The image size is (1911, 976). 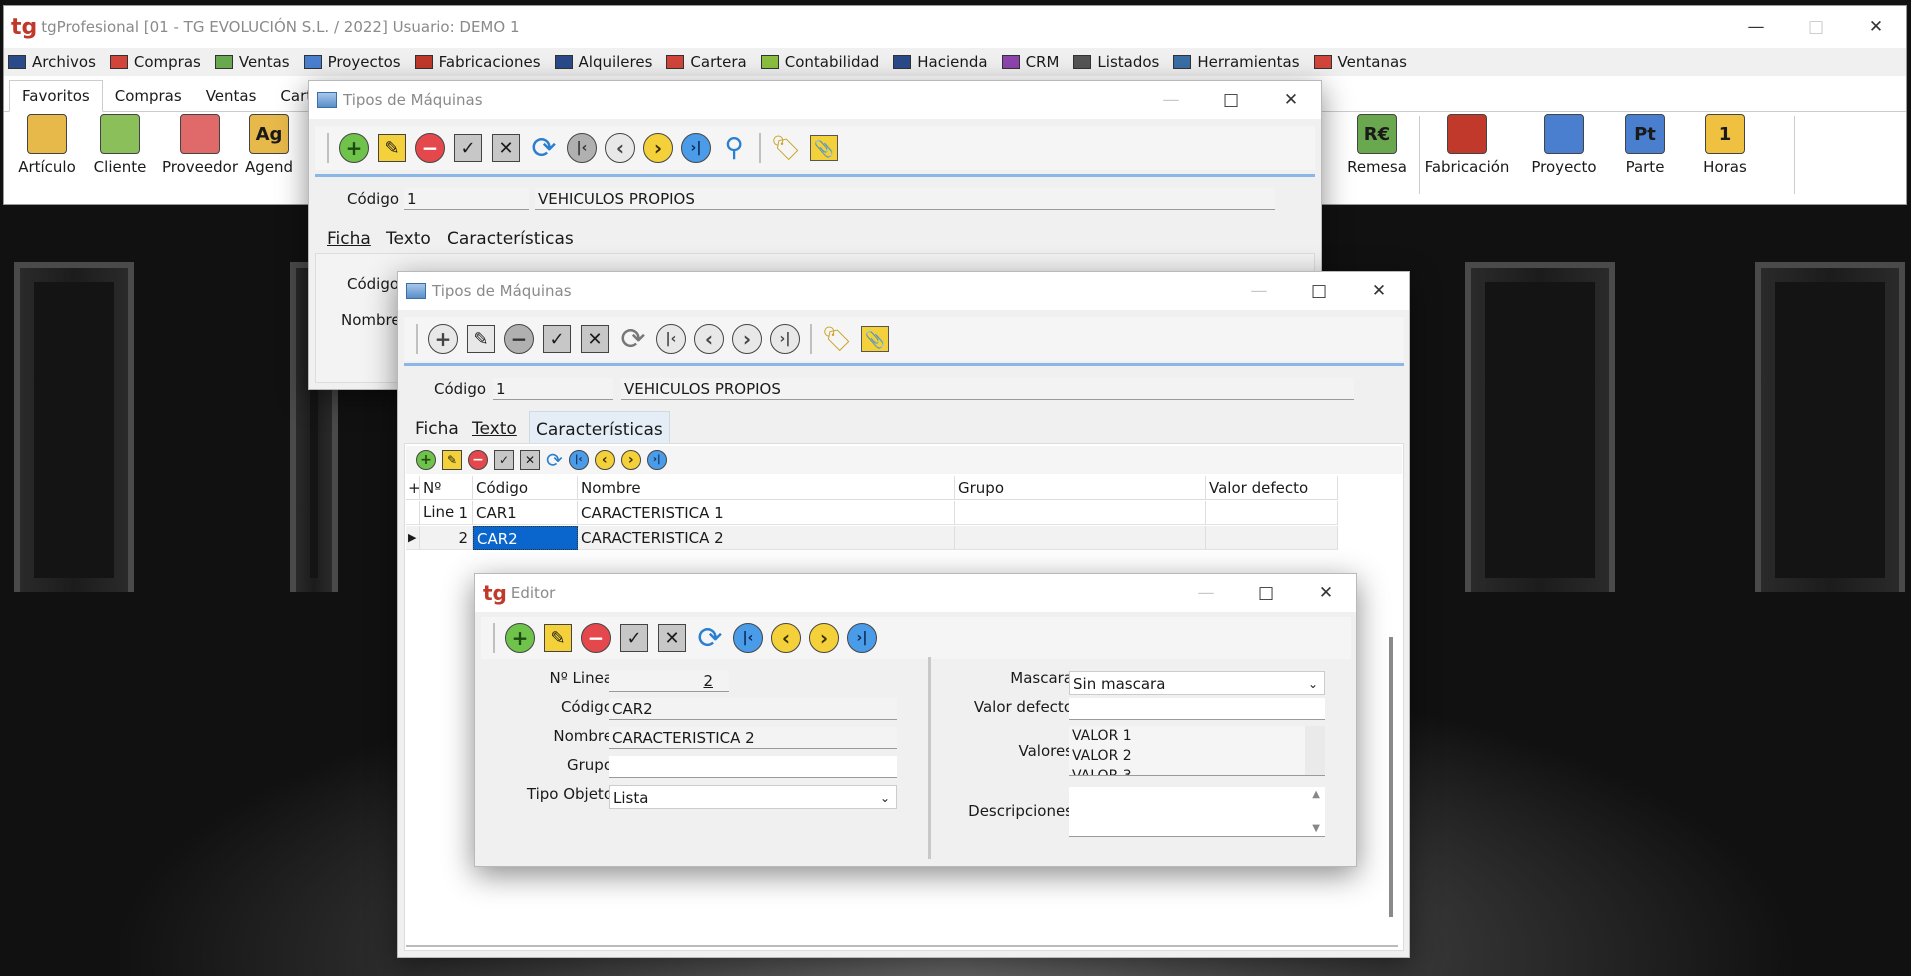 I want to click on grid-col-codigo: Código, so click(x=525, y=488).